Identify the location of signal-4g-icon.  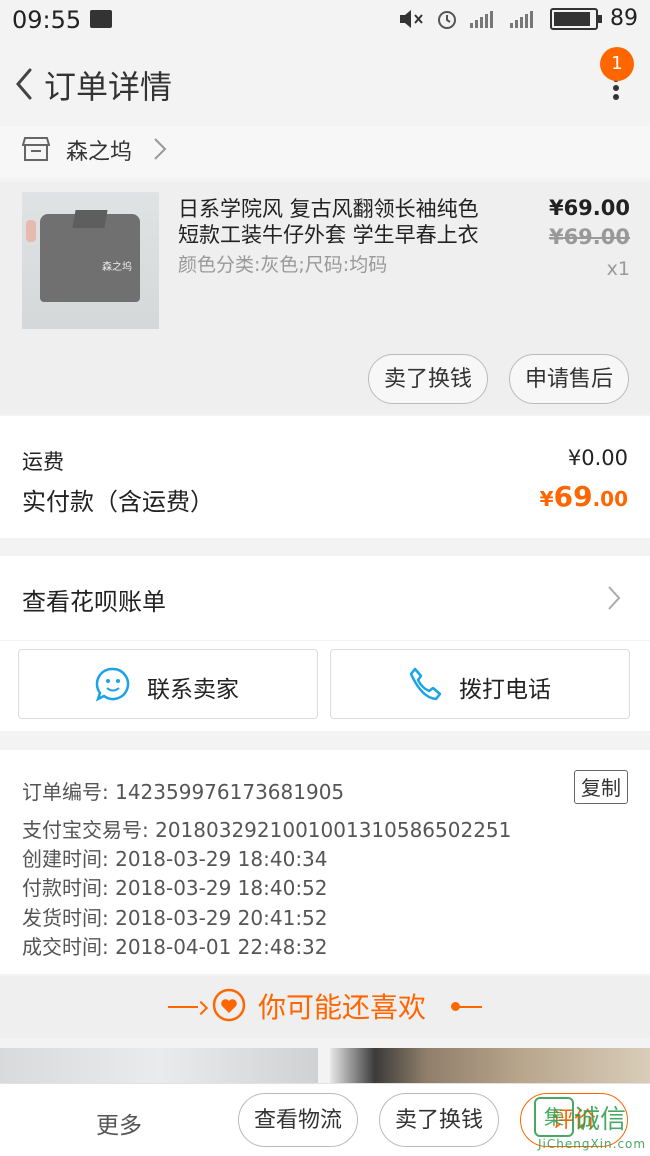
(524, 19).